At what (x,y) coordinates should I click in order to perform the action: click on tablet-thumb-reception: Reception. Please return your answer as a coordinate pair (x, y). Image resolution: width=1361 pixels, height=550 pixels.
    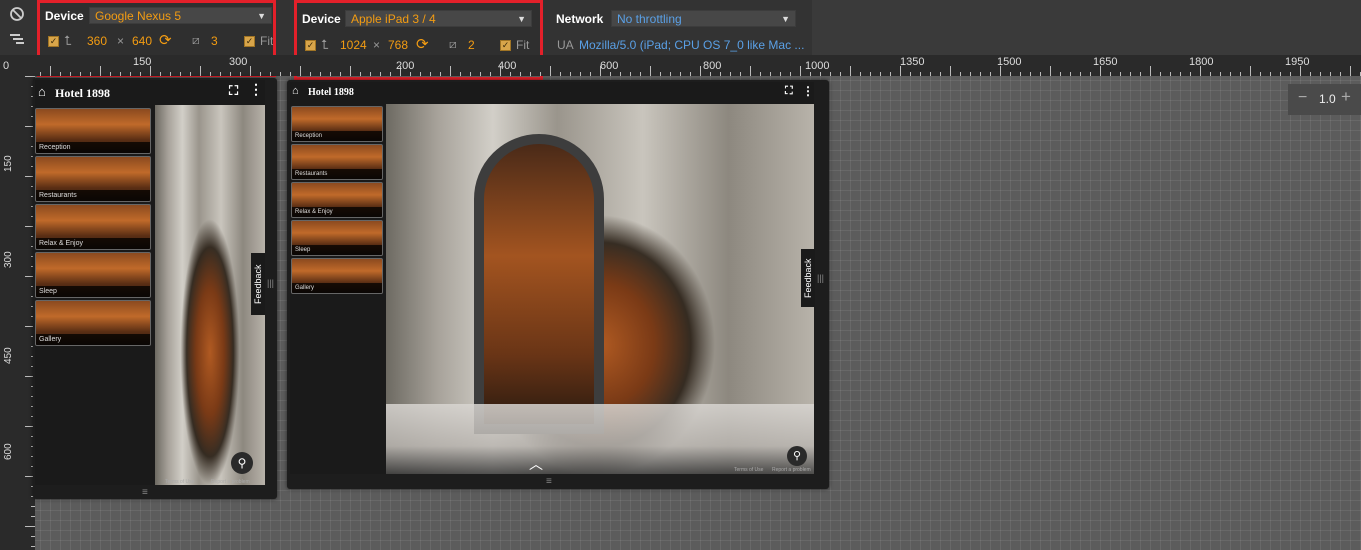
    Looking at the image, I should click on (337, 124).